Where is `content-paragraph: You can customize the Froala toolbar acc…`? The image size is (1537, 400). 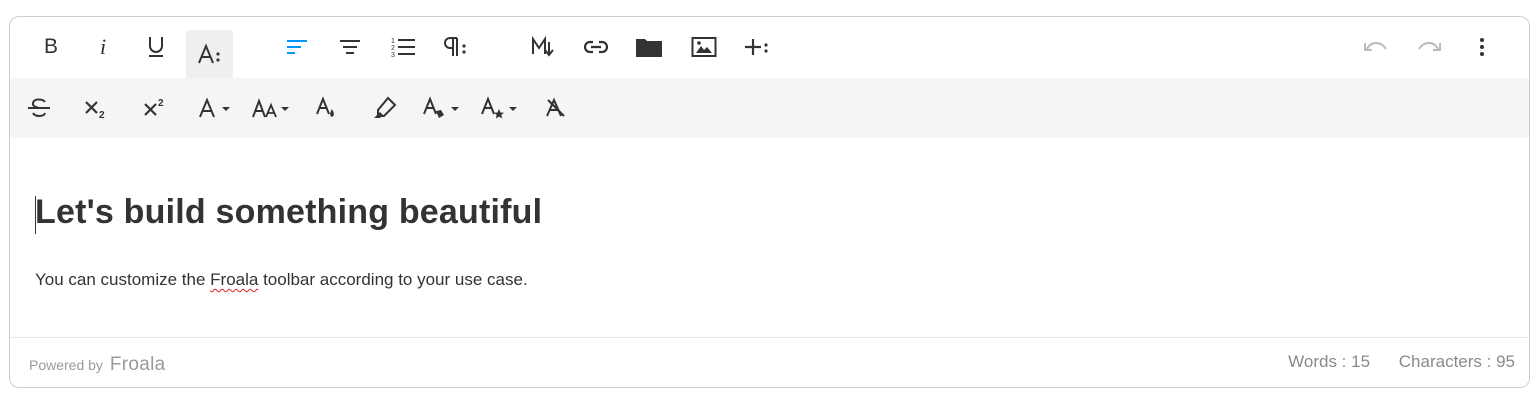 content-paragraph: You can customize the Froala toolbar acc… is located at coordinates (281, 280).